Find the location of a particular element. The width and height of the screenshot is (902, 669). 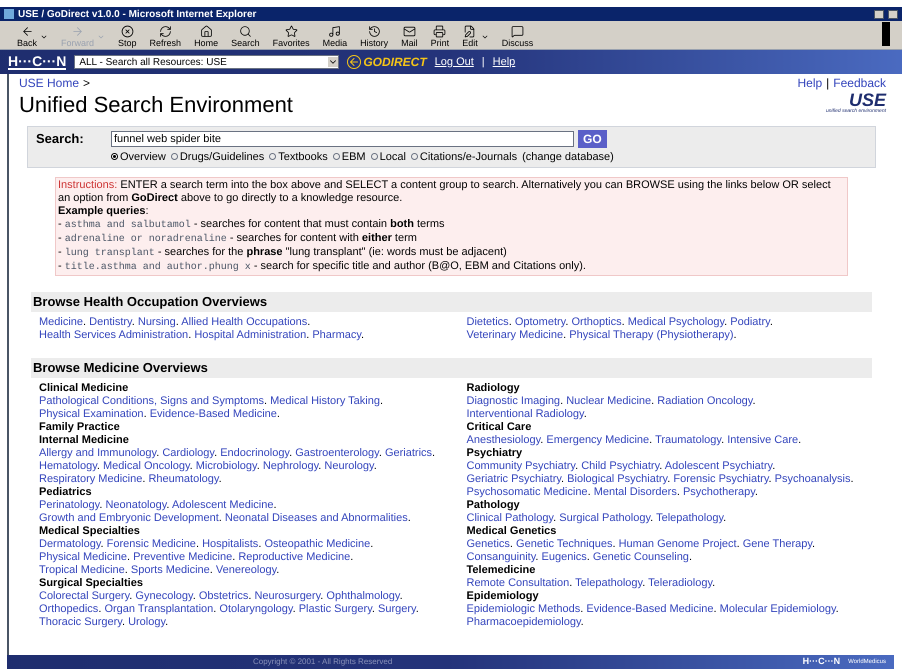

topic-link: Radiation Oncology is located at coordinates (704, 401).